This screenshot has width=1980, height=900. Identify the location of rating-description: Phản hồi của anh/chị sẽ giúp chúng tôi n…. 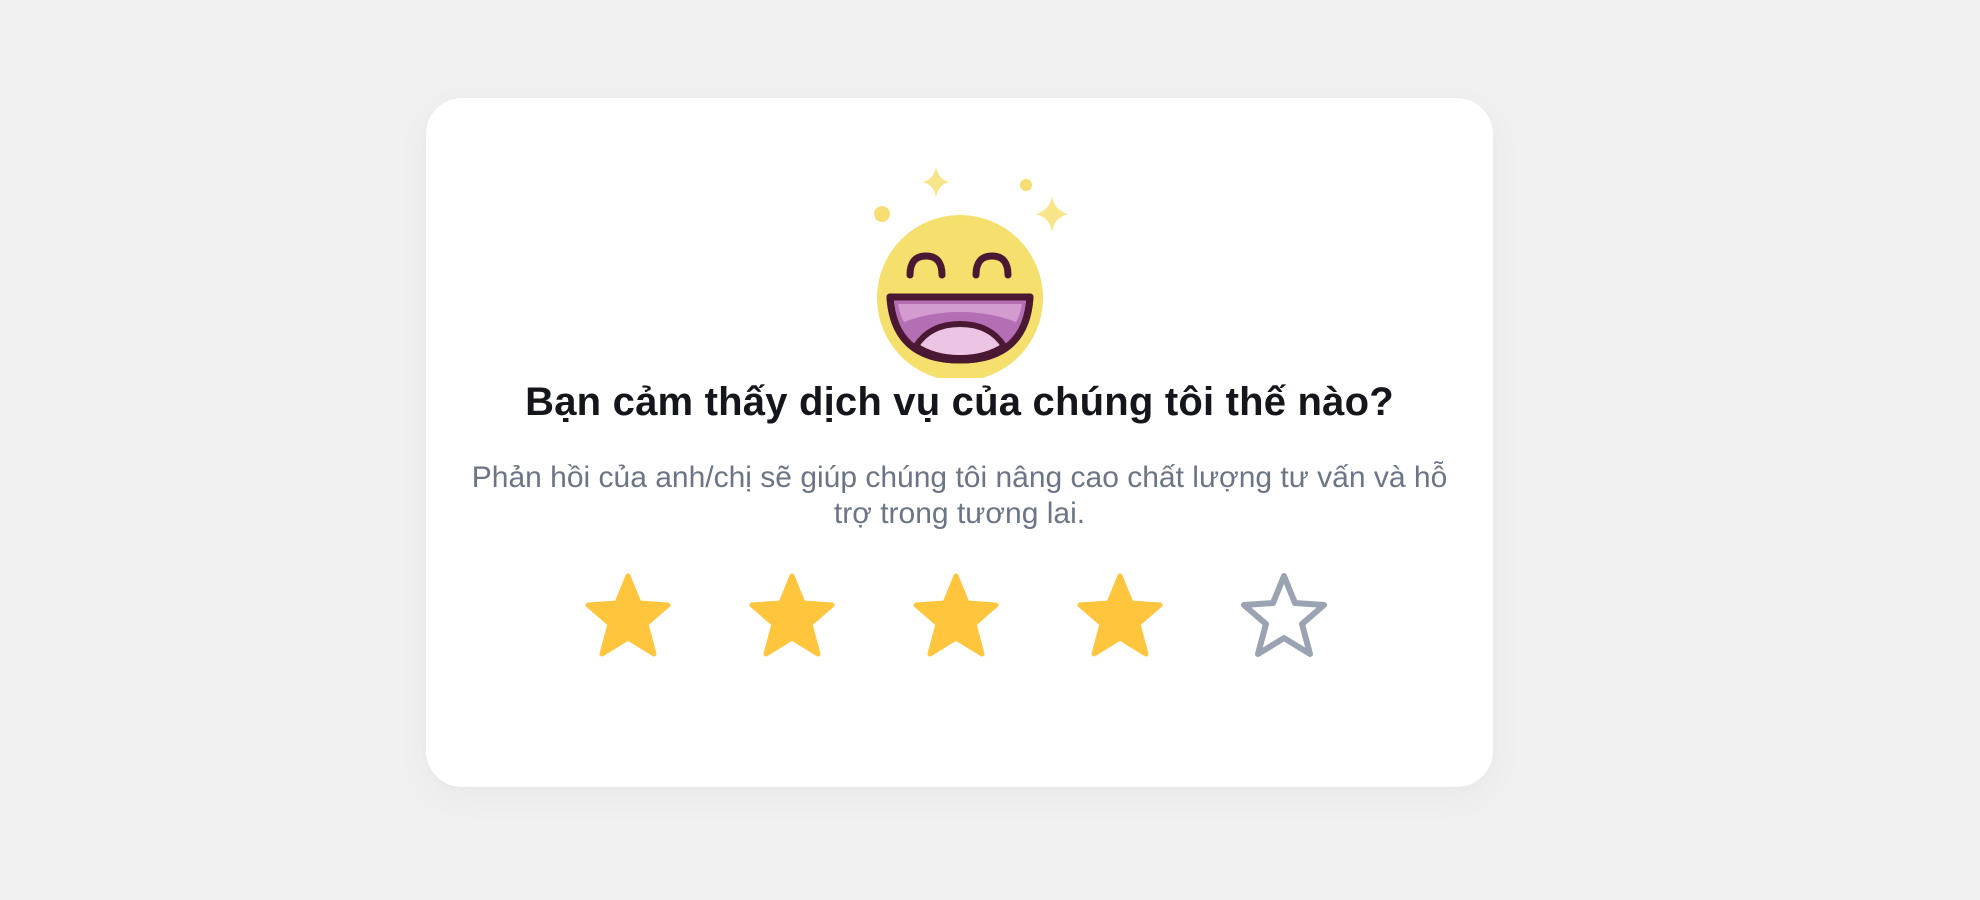
(959, 495).